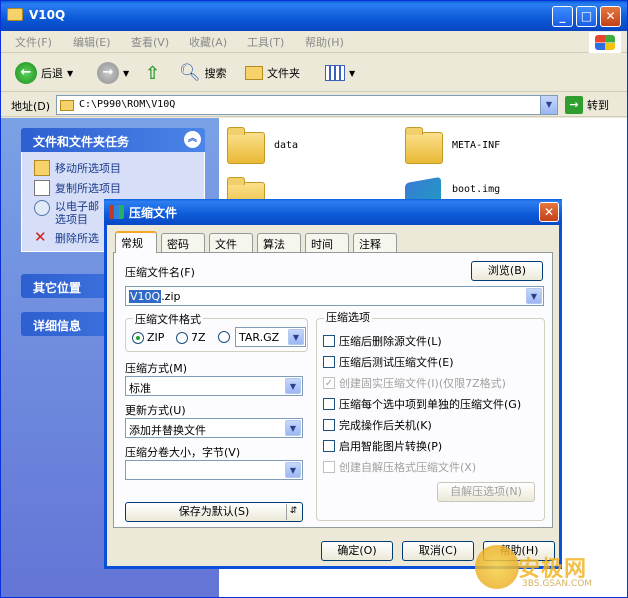  I want to click on address-input: C:\P990\ROM\V10Q ▼, so click(307, 105).